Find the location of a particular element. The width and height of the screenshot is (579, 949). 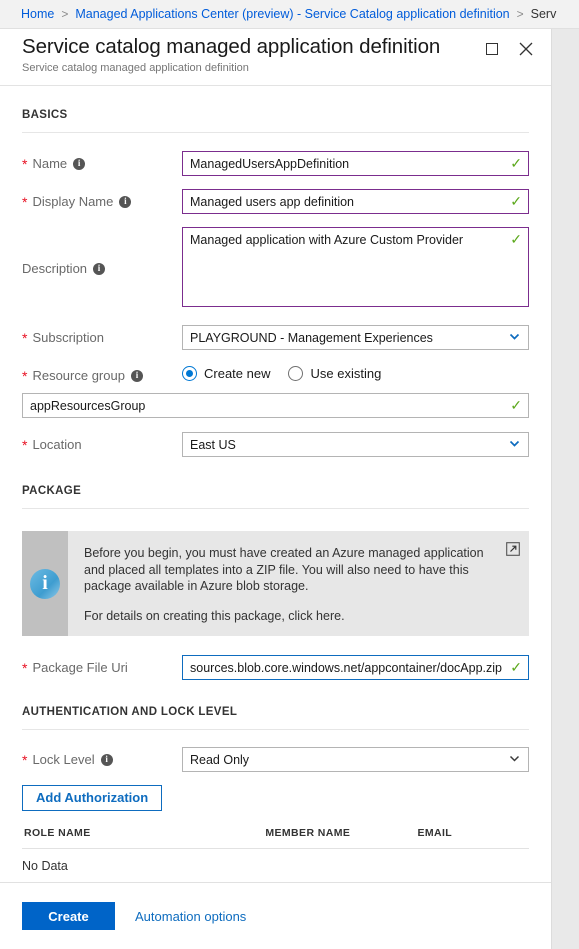

field-label-subscription: * Subscription is located at coordinates (102, 335).